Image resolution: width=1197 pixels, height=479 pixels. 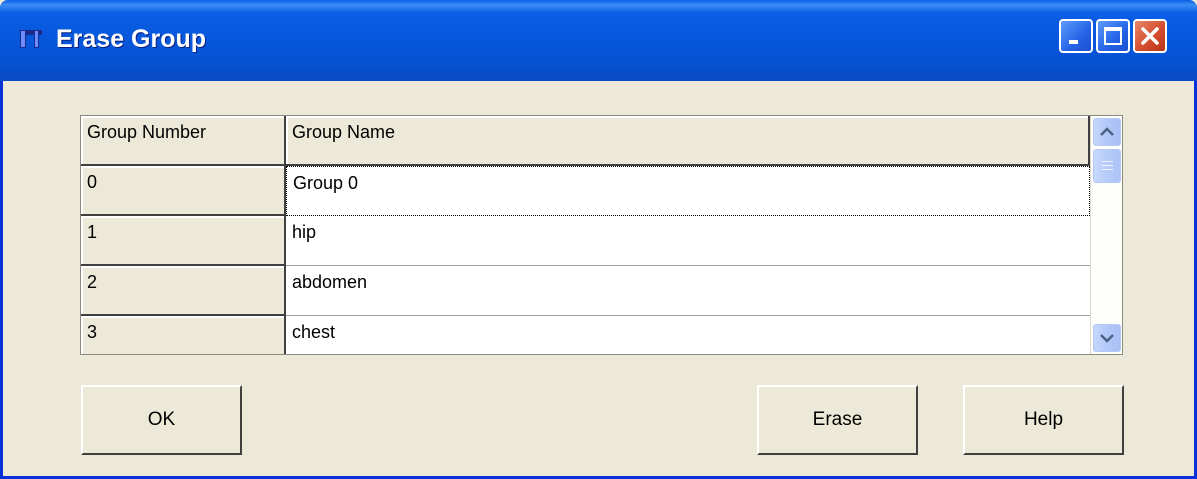 I want to click on erase-button: Erase, so click(x=837, y=420).